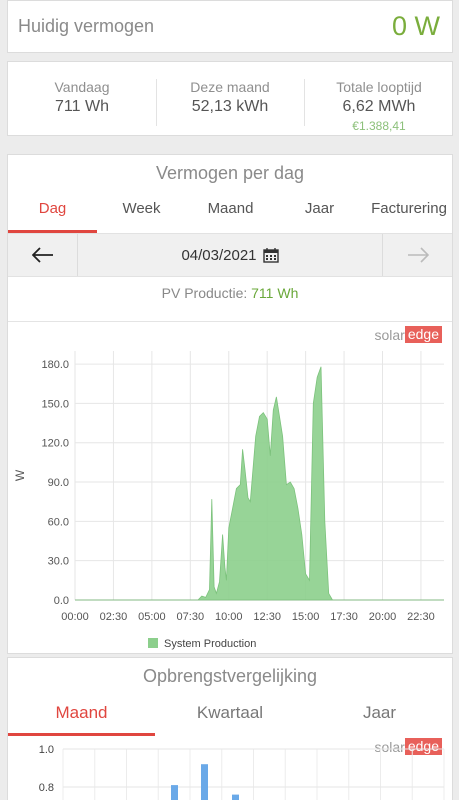 The image size is (459, 800). Describe the element at coordinates (55, 404) in the screenshot. I see `y-tick-label: 150.0` at that location.